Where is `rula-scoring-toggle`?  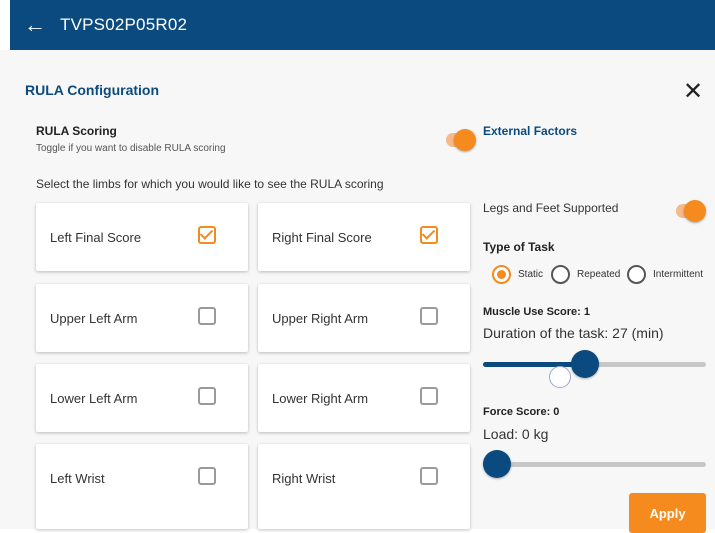 rula-scoring-toggle is located at coordinates (461, 140).